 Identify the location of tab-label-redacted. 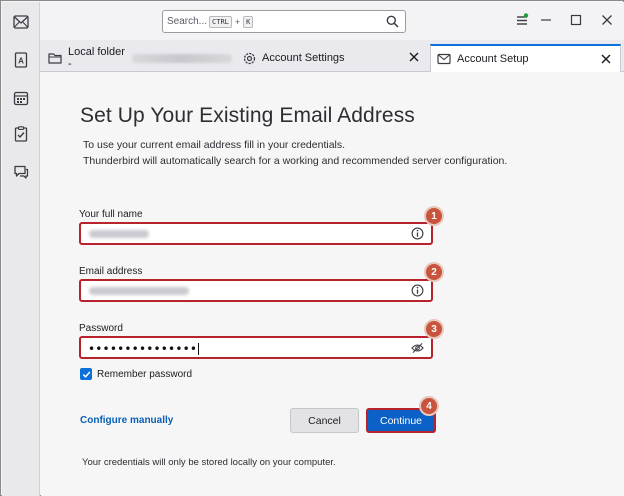
(182, 58).